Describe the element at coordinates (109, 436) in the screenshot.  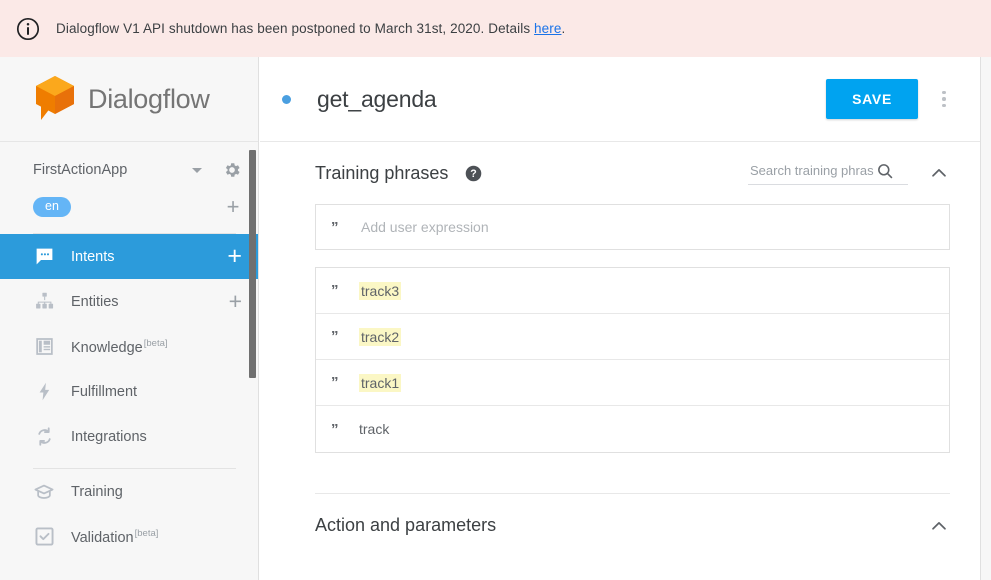
I see `sidebar-item-label: Integrations` at that location.